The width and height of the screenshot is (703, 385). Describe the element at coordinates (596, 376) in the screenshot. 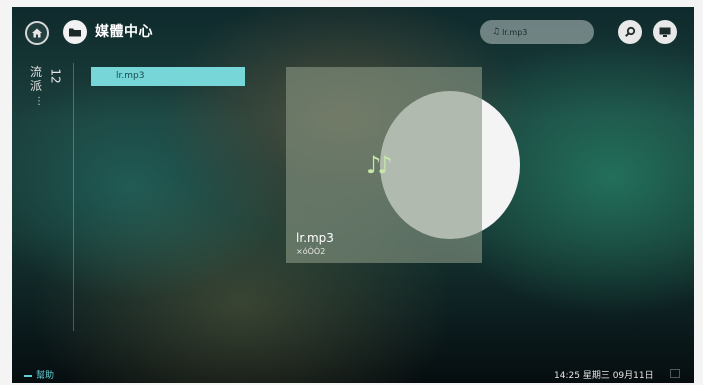

I see `clock-day: 星期三` at that location.